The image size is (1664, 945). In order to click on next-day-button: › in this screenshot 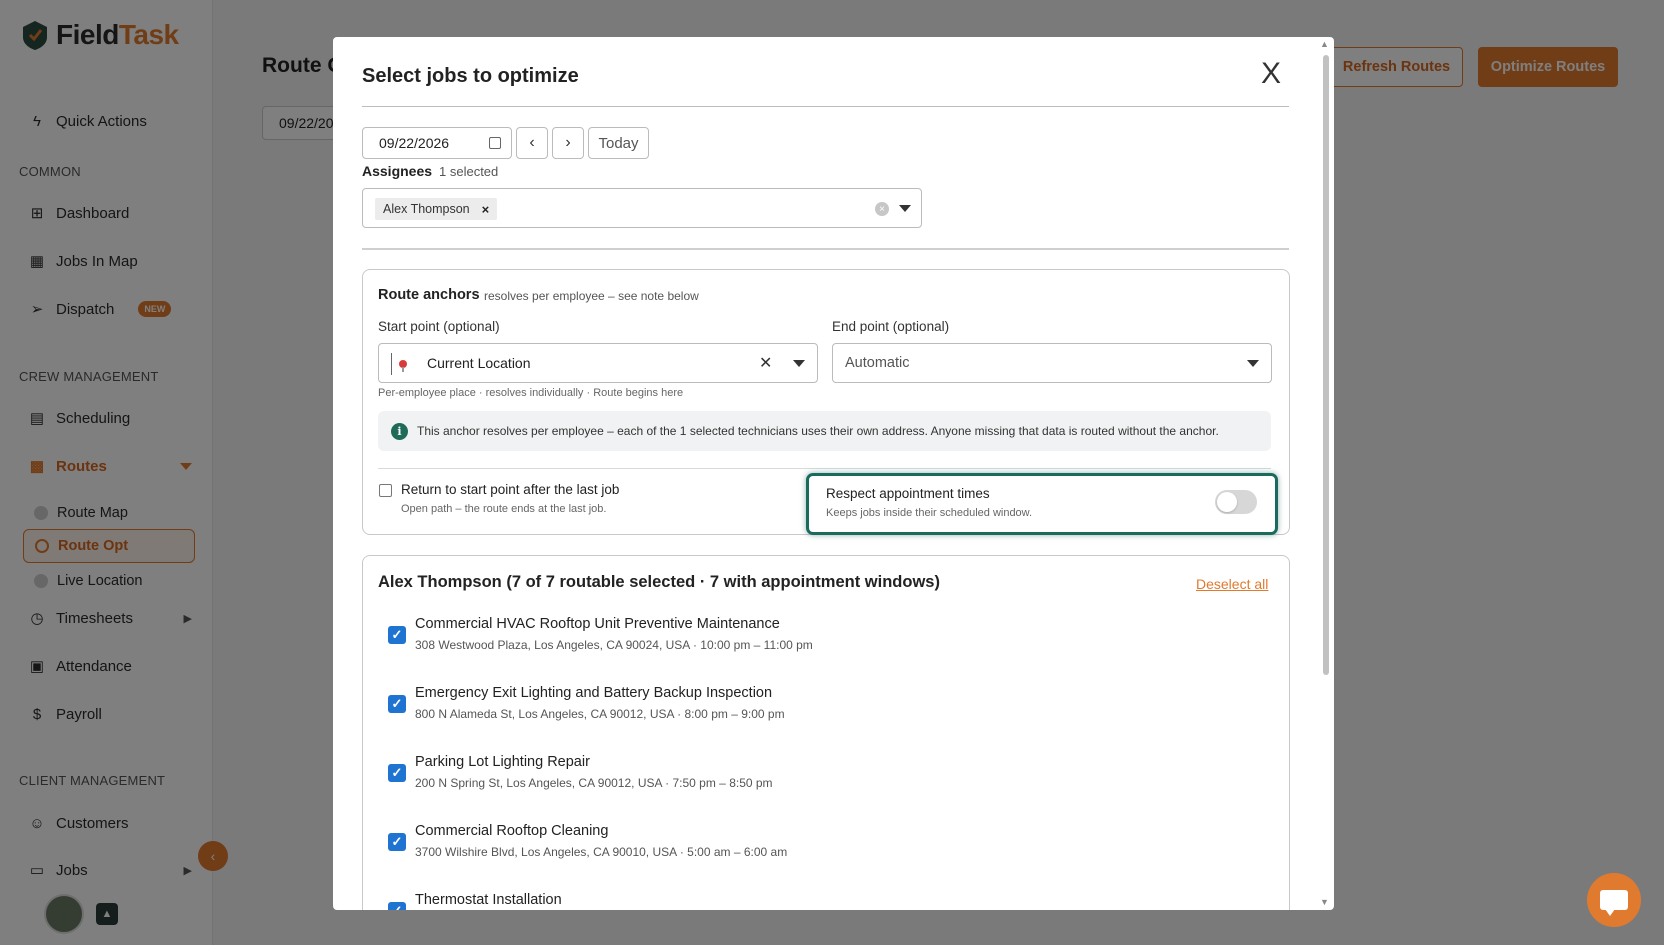, I will do `click(568, 143)`.